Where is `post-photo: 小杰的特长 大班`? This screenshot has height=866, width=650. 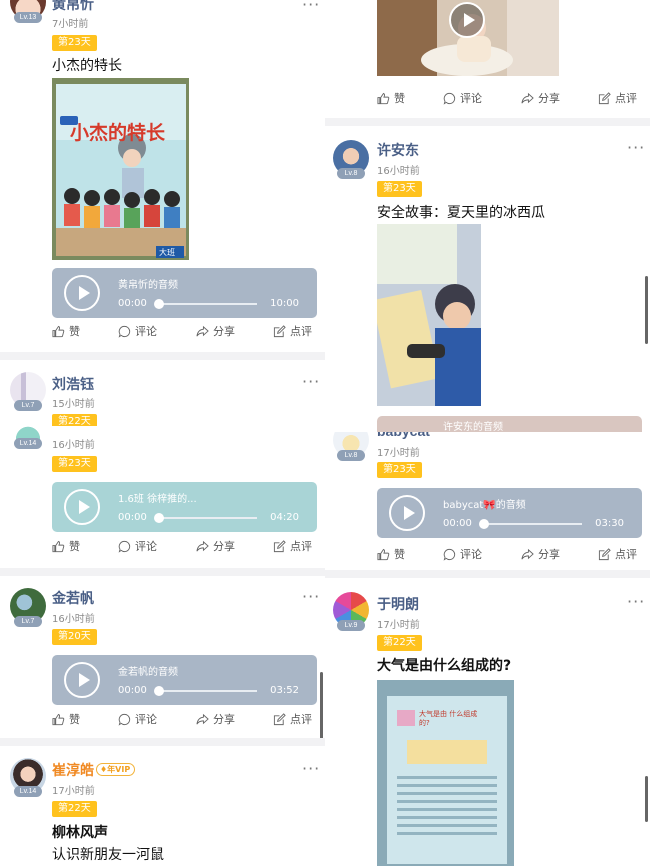
post-photo: 小杰的特长 大班 is located at coordinates (120, 169).